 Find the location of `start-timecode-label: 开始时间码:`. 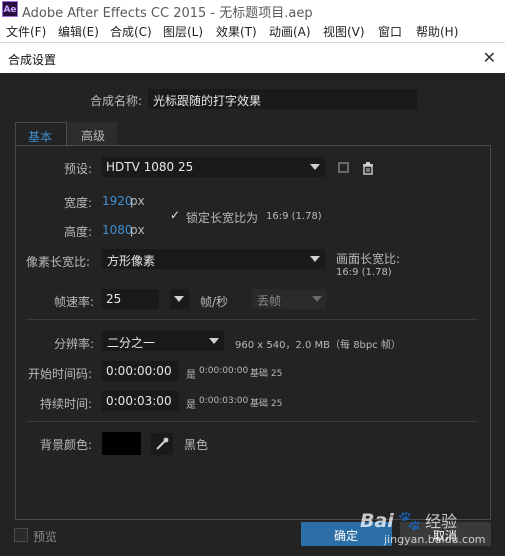

start-timecode-label: 开始时间码: is located at coordinates (60, 374).